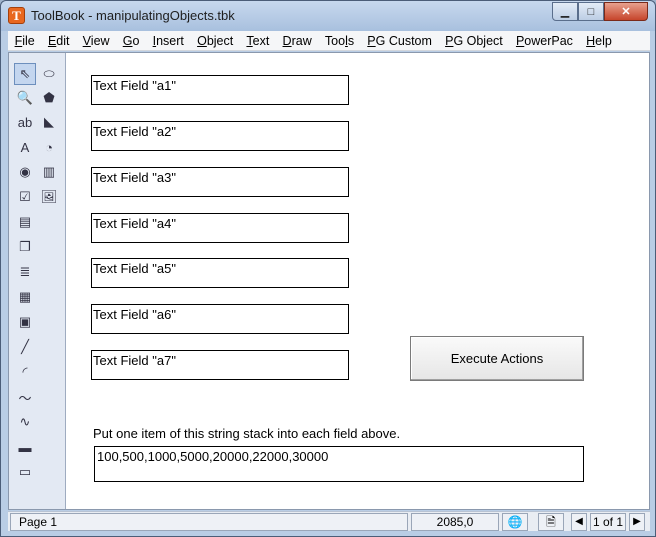 The image size is (656, 537). Describe the element at coordinates (400, 41) in the screenshot. I see `menu-pg-custom: PG Custom` at that location.